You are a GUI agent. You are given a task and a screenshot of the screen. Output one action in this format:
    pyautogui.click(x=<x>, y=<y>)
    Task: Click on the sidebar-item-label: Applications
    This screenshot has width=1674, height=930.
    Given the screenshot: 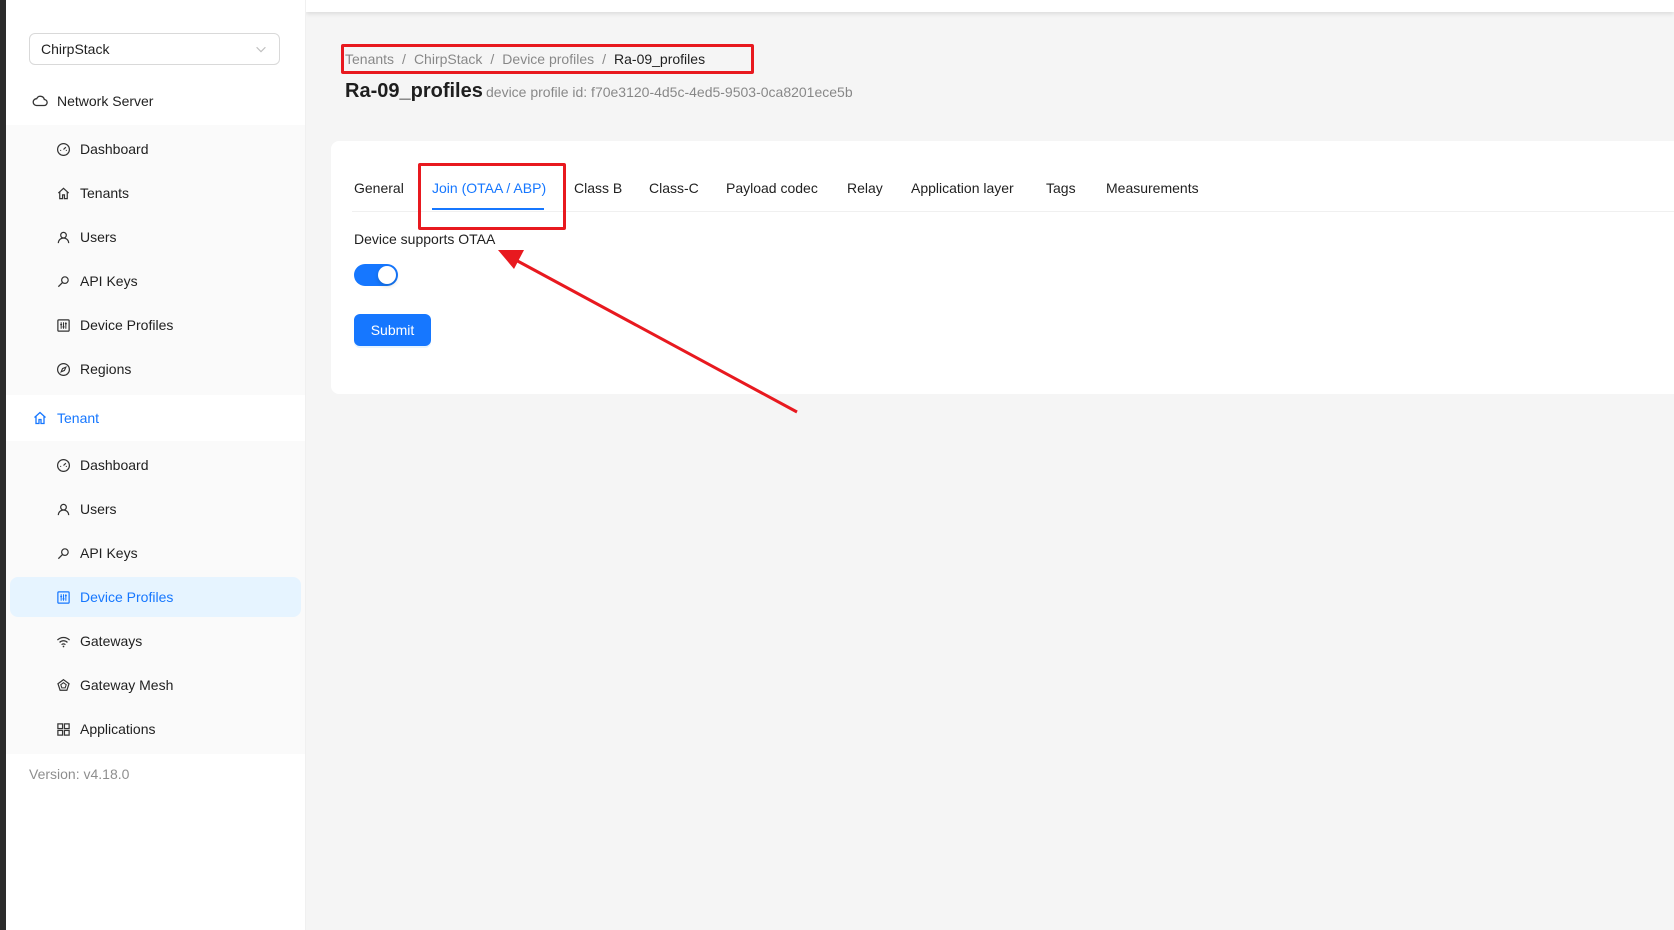 What is the action you would take?
    pyautogui.click(x=118, y=729)
    